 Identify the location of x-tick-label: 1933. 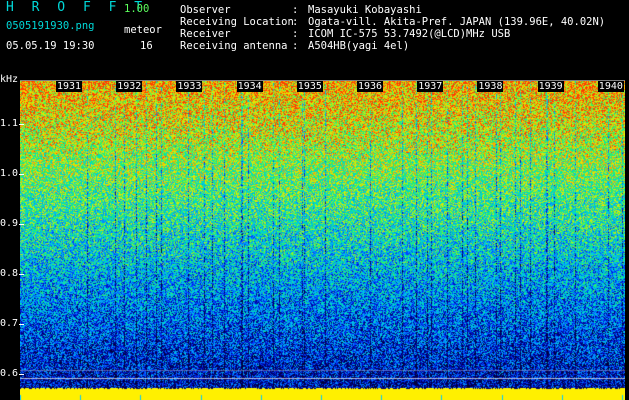
(189, 86).